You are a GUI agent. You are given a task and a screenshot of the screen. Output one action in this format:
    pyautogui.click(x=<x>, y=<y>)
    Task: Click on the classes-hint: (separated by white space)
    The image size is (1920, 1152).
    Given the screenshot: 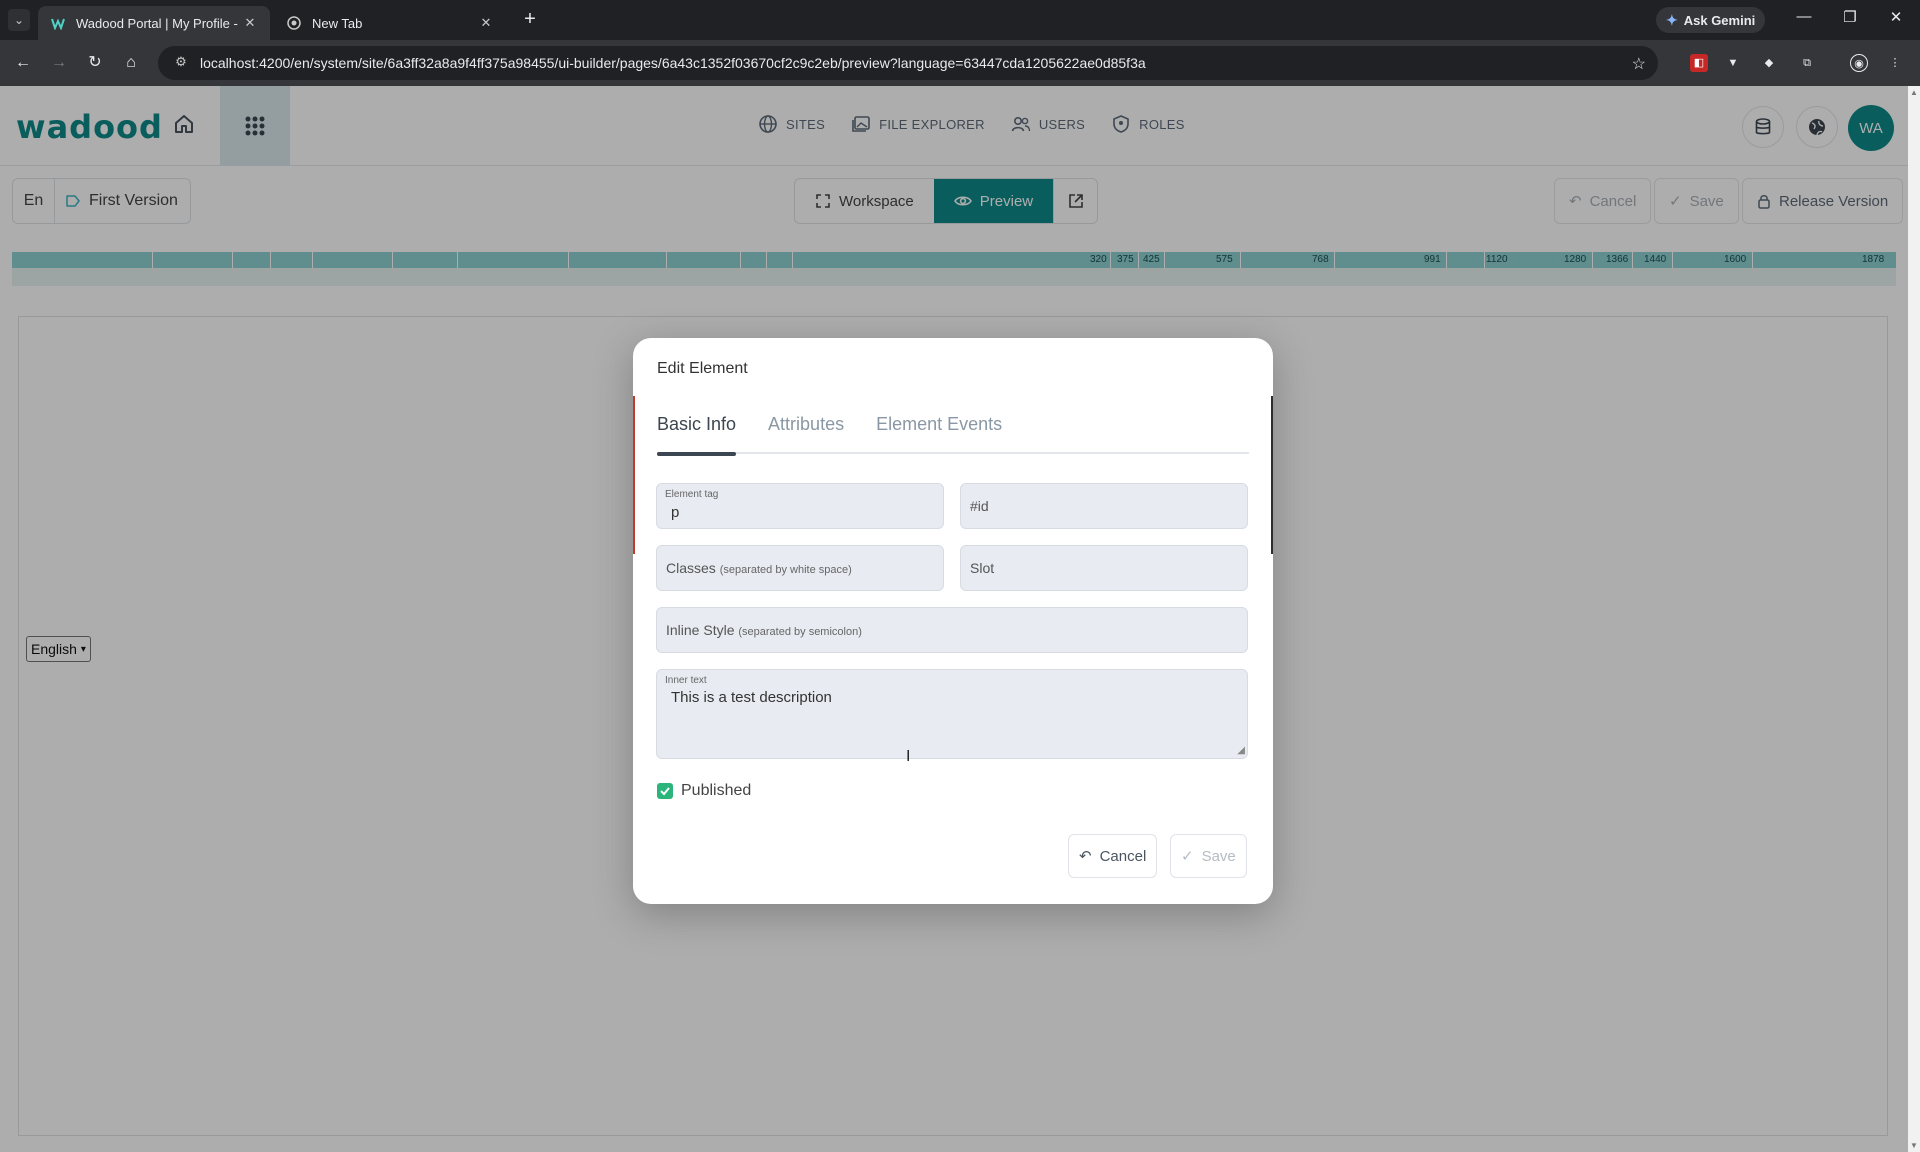 What is the action you would take?
    pyautogui.click(x=785, y=570)
    